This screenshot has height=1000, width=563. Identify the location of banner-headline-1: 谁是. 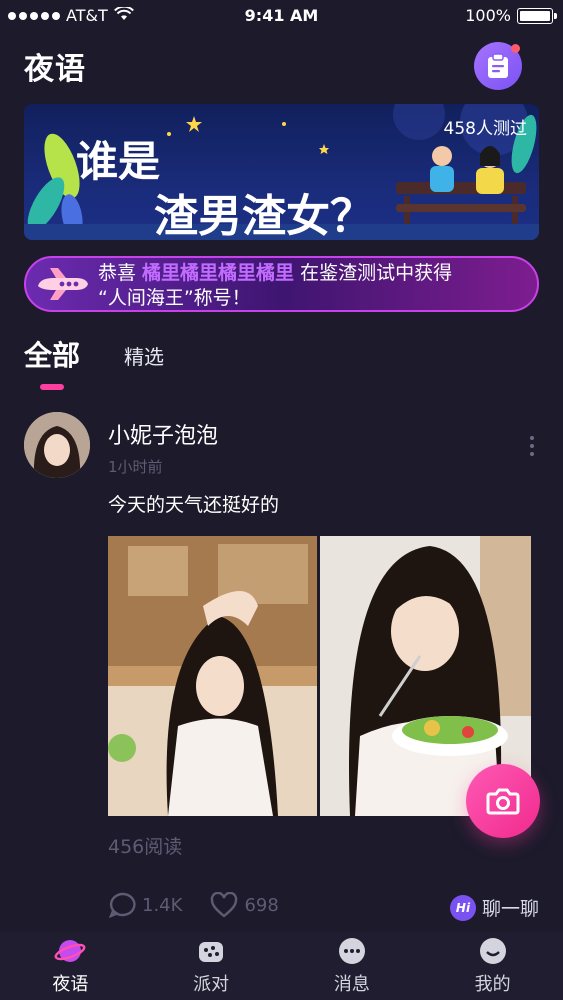
(118, 161).